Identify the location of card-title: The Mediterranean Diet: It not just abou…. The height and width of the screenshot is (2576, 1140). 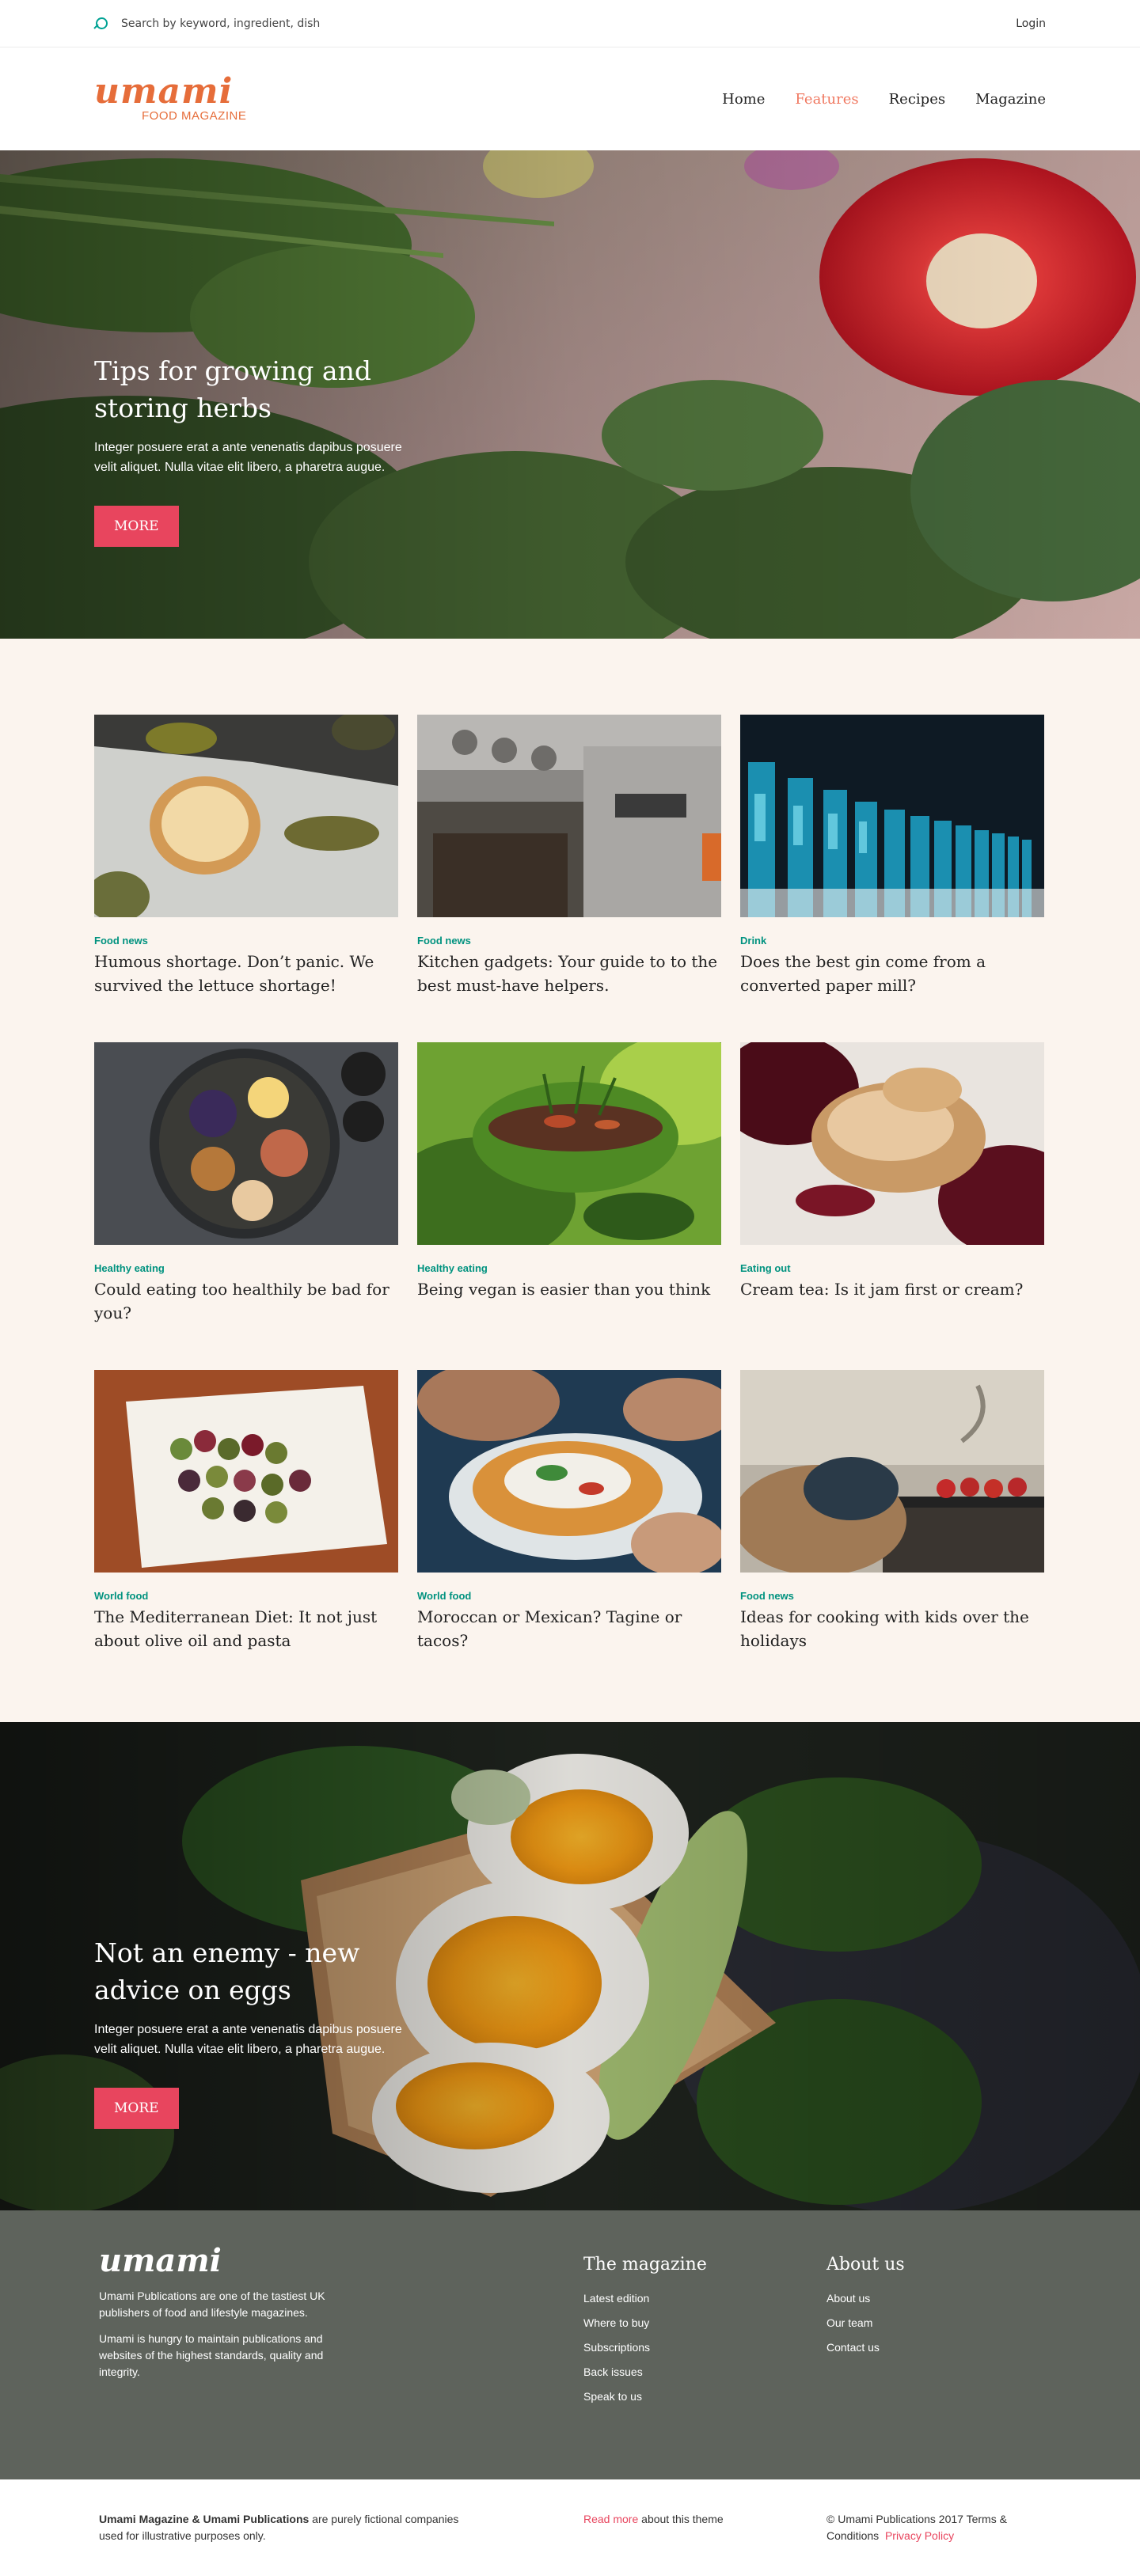
(246, 1628).